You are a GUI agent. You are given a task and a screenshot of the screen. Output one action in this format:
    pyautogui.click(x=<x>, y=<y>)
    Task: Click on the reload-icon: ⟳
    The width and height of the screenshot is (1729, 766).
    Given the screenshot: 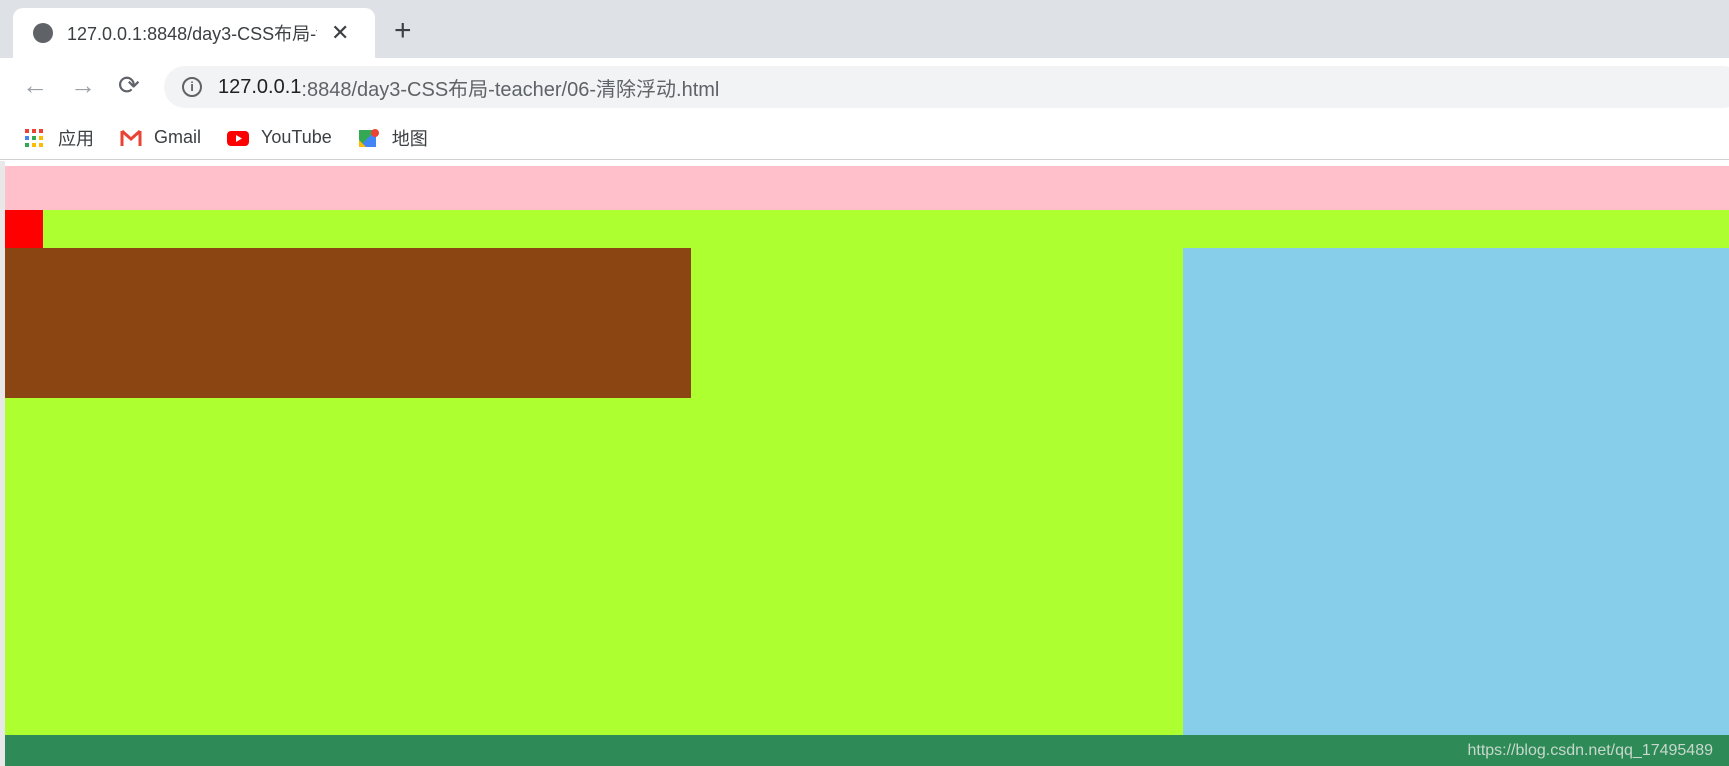 What is the action you would take?
    pyautogui.click(x=129, y=85)
    